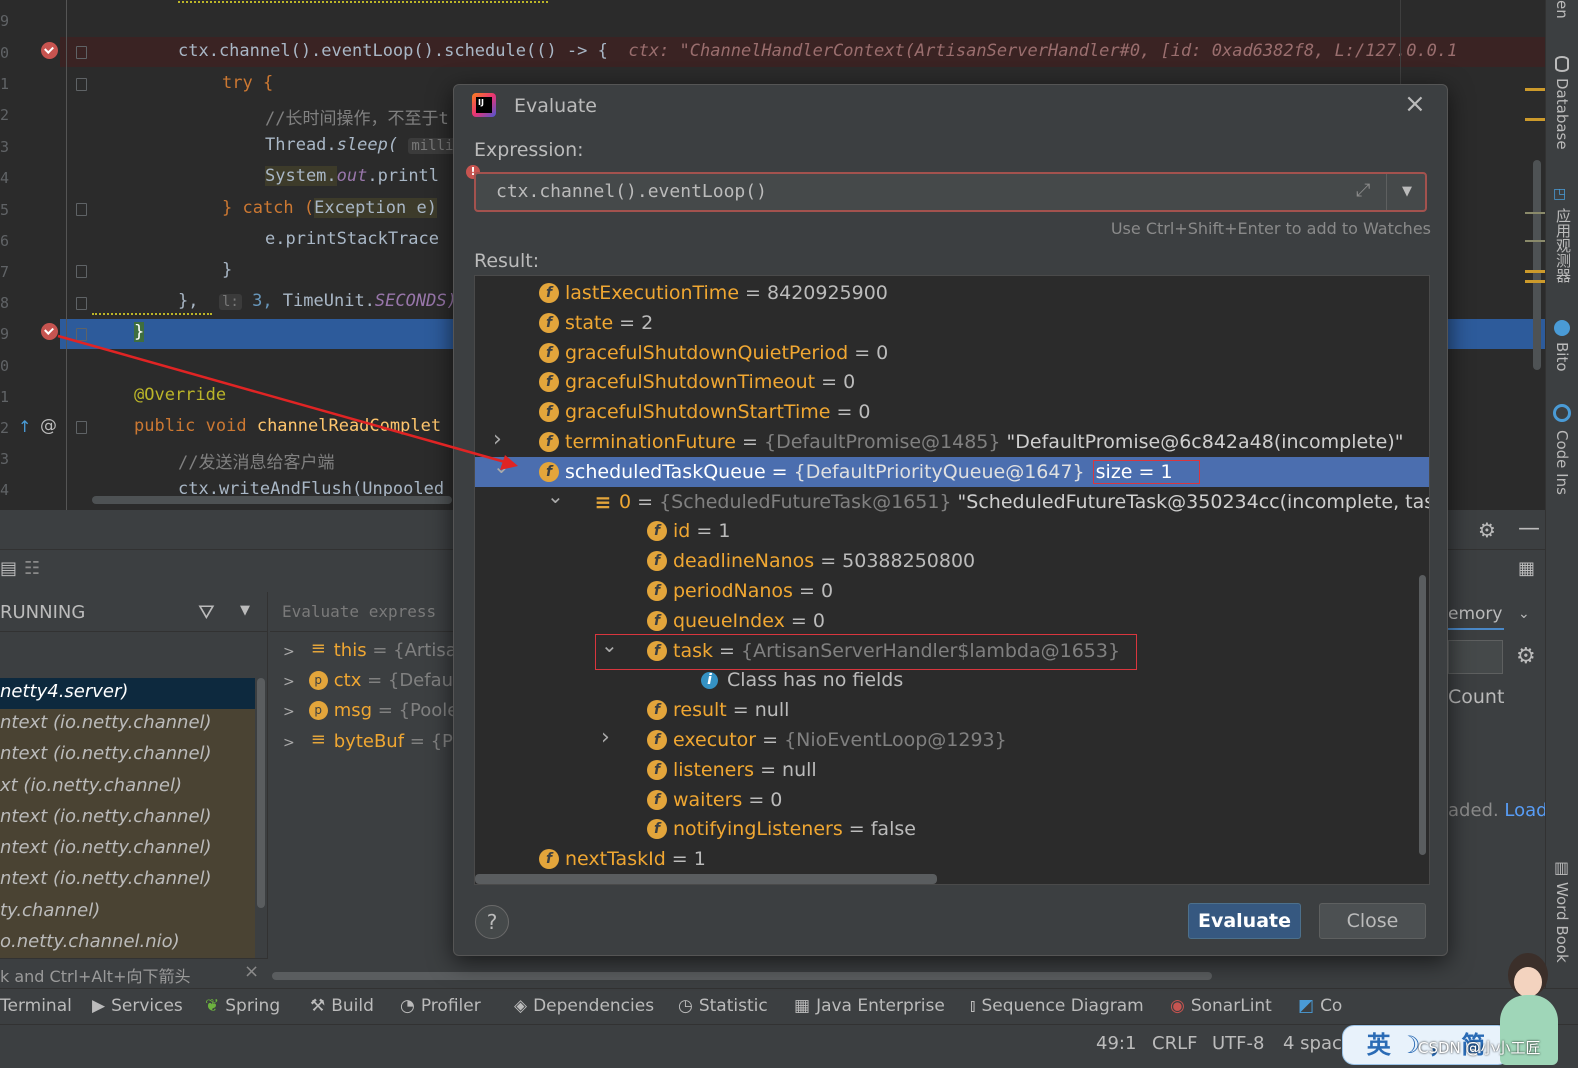 This screenshot has width=1578, height=1068. I want to click on tool-window-build: ⚒ Build, so click(342, 1006).